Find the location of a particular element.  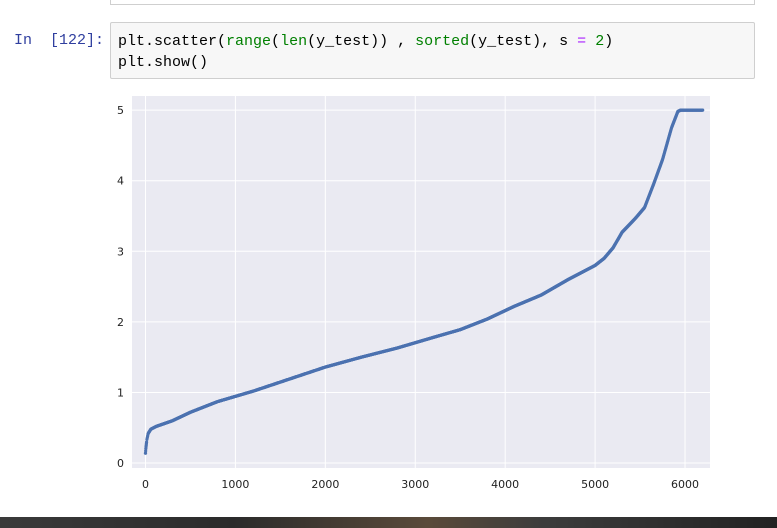

code-token: ( is located at coordinates (276, 41).